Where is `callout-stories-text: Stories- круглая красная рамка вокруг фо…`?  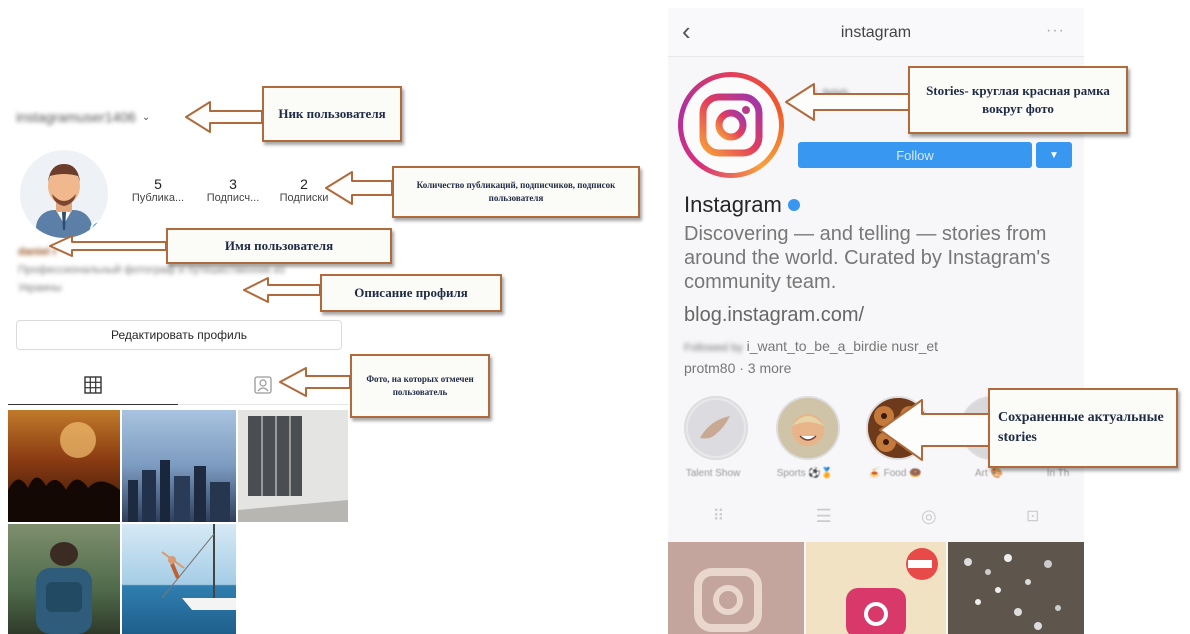 callout-stories-text: Stories- круглая красная рамка вокруг фо… is located at coordinates (1018, 99).